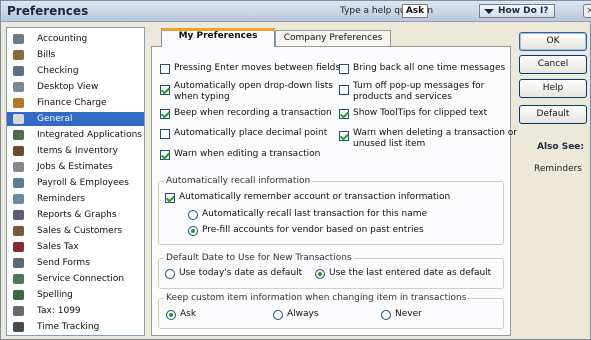 This screenshot has width=591, height=340. Describe the element at coordinates (18, 151) in the screenshot. I see `items-inventory-icon` at that location.